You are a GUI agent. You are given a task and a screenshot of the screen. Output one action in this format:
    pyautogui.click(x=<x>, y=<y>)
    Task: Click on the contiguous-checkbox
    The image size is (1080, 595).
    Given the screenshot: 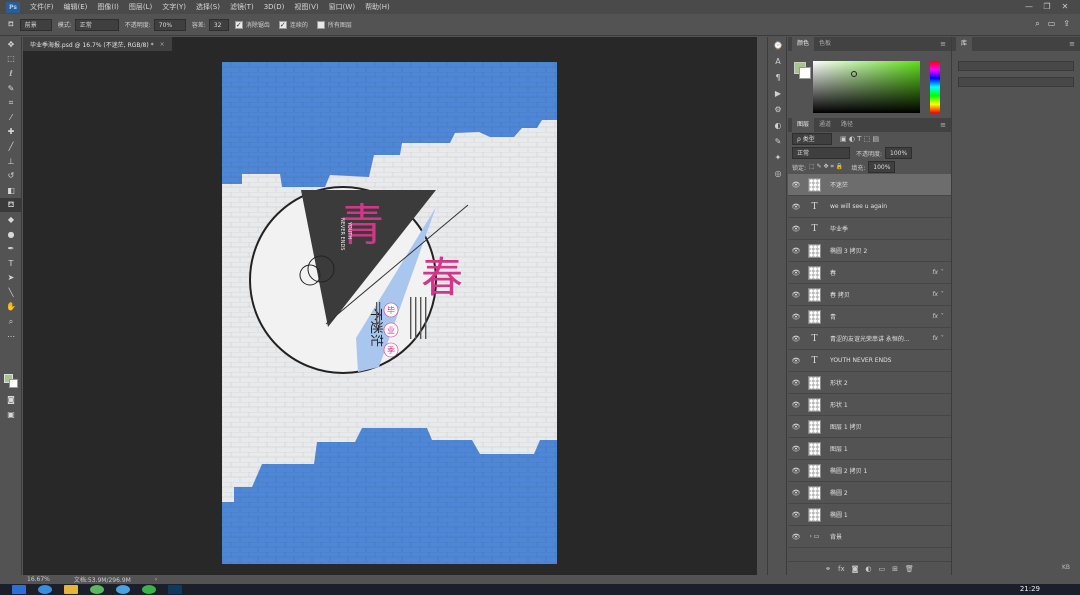 What is the action you would take?
    pyautogui.click(x=282, y=24)
    